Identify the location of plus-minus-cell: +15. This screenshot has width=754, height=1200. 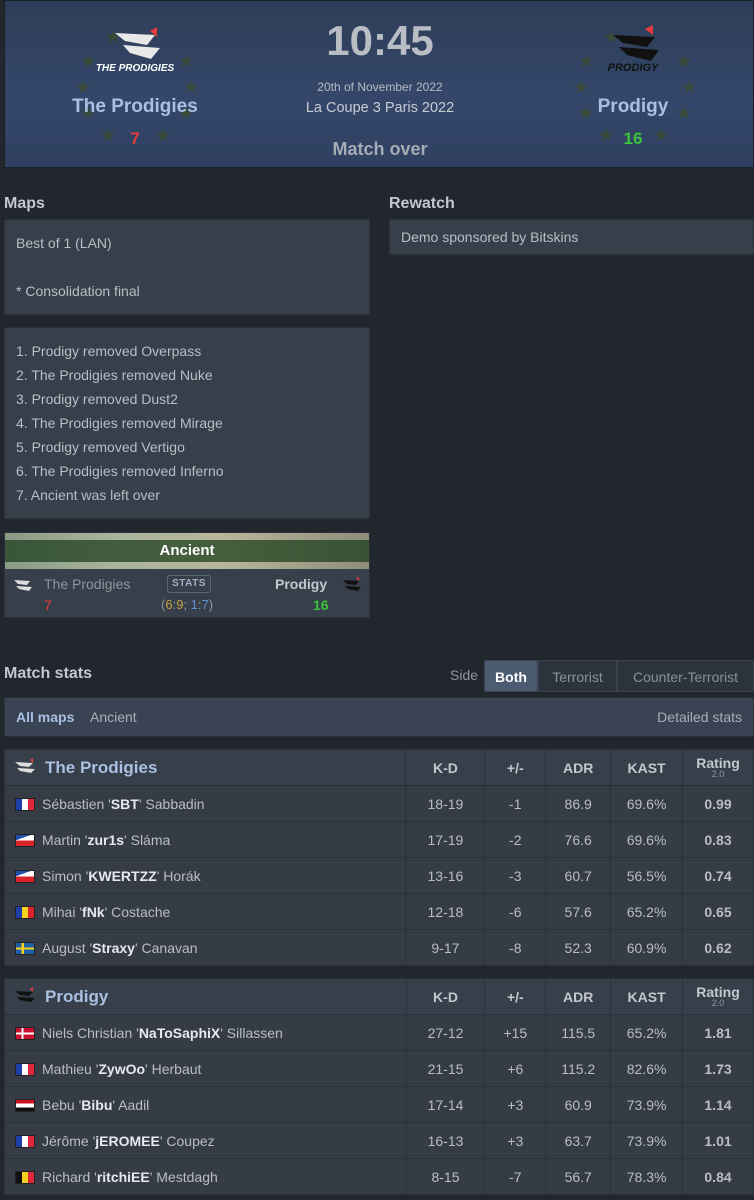
(515, 1032).